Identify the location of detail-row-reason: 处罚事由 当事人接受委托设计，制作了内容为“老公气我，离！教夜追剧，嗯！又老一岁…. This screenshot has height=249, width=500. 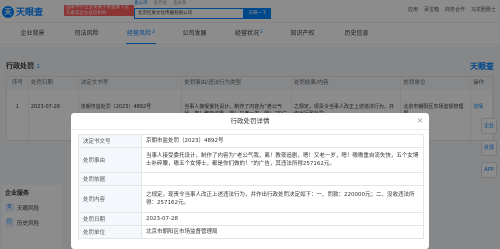
(251, 160).